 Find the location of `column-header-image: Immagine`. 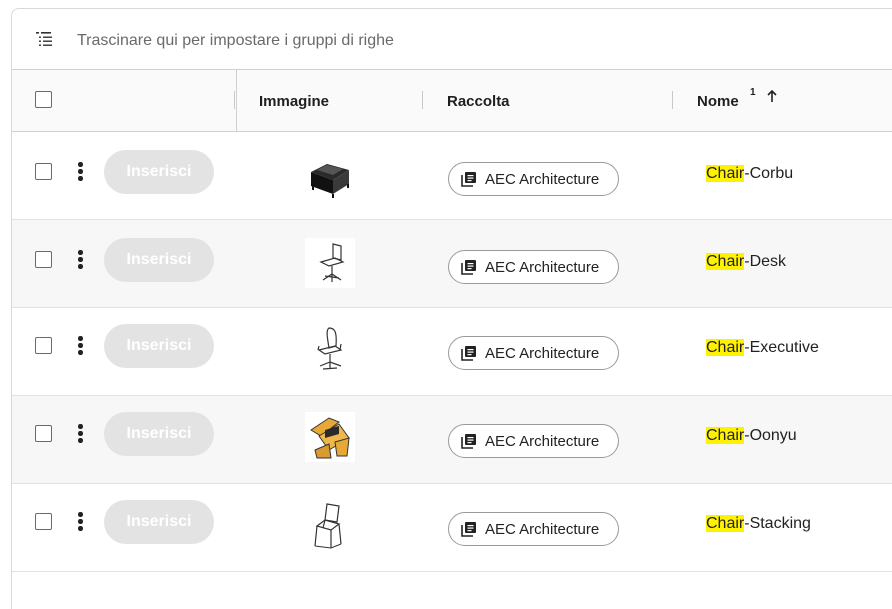

column-header-image: Immagine is located at coordinates (294, 101).